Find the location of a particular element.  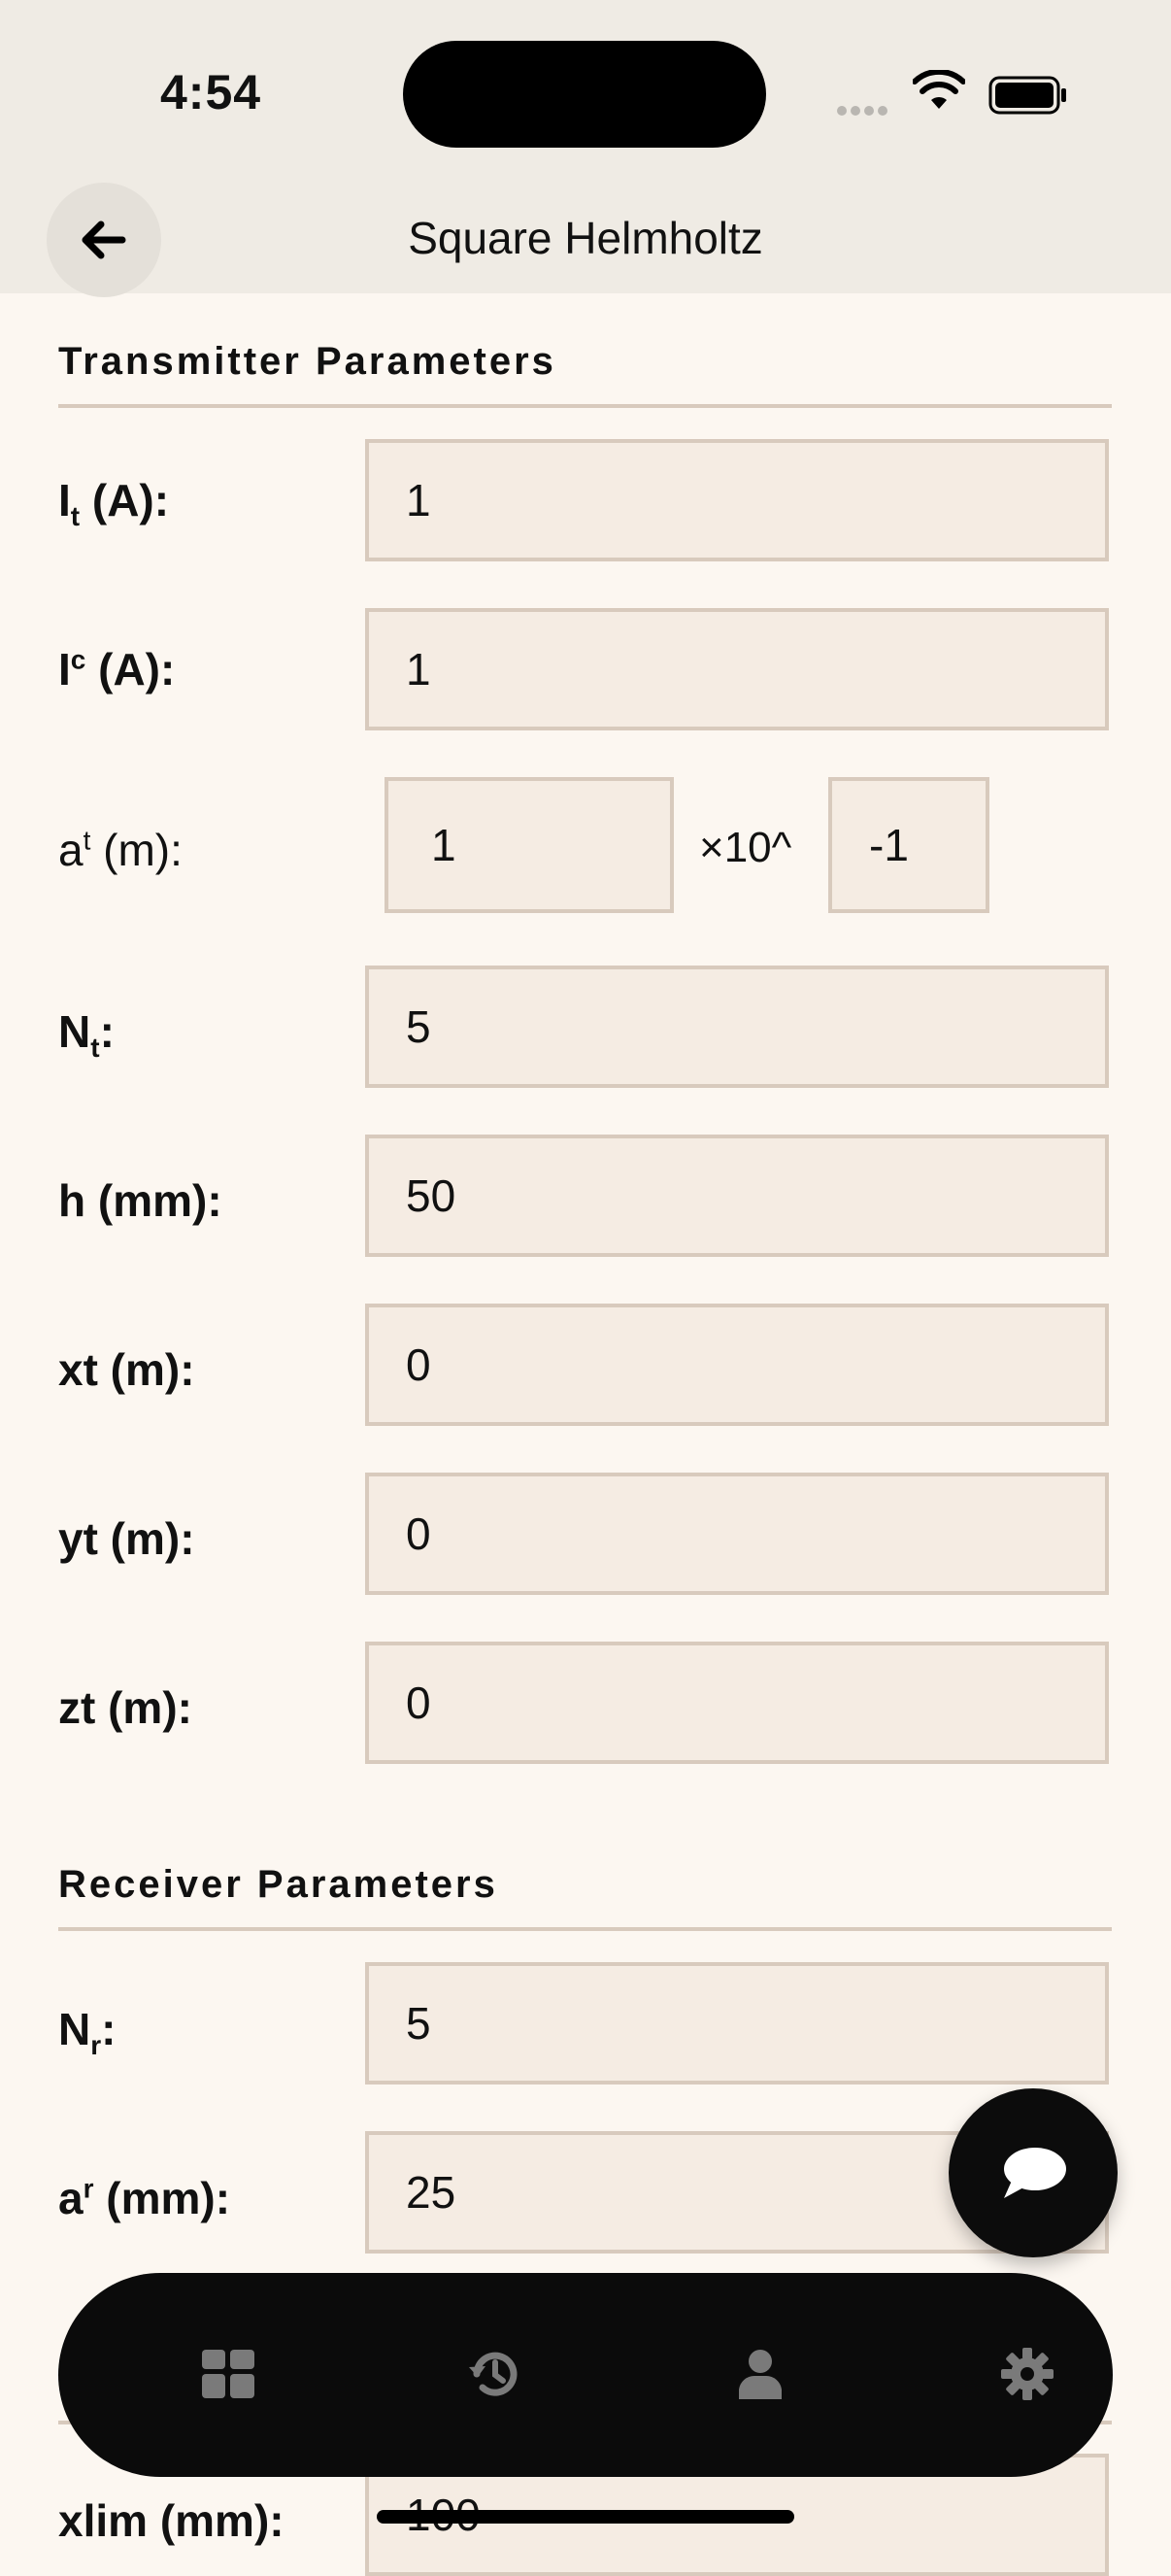

nt-input: 5 is located at coordinates (737, 1027).